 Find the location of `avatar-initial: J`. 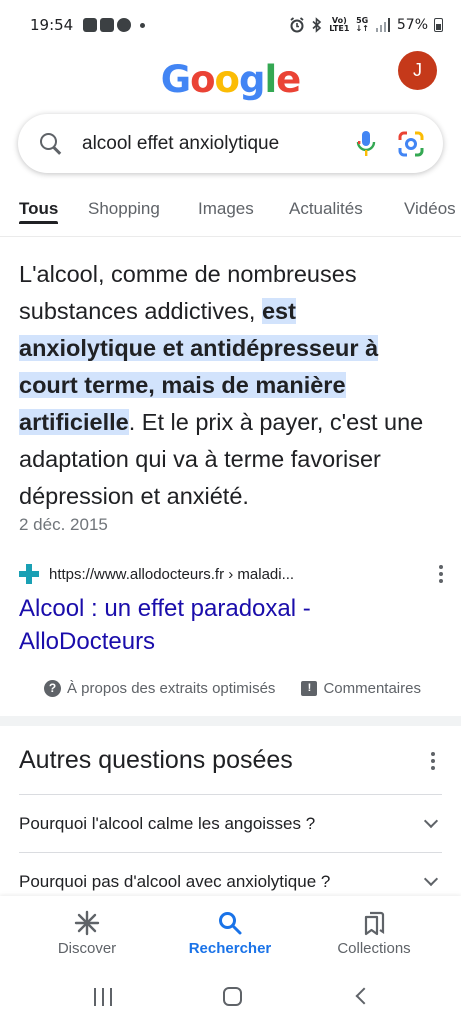

avatar-initial: J is located at coordinates (417, 70).